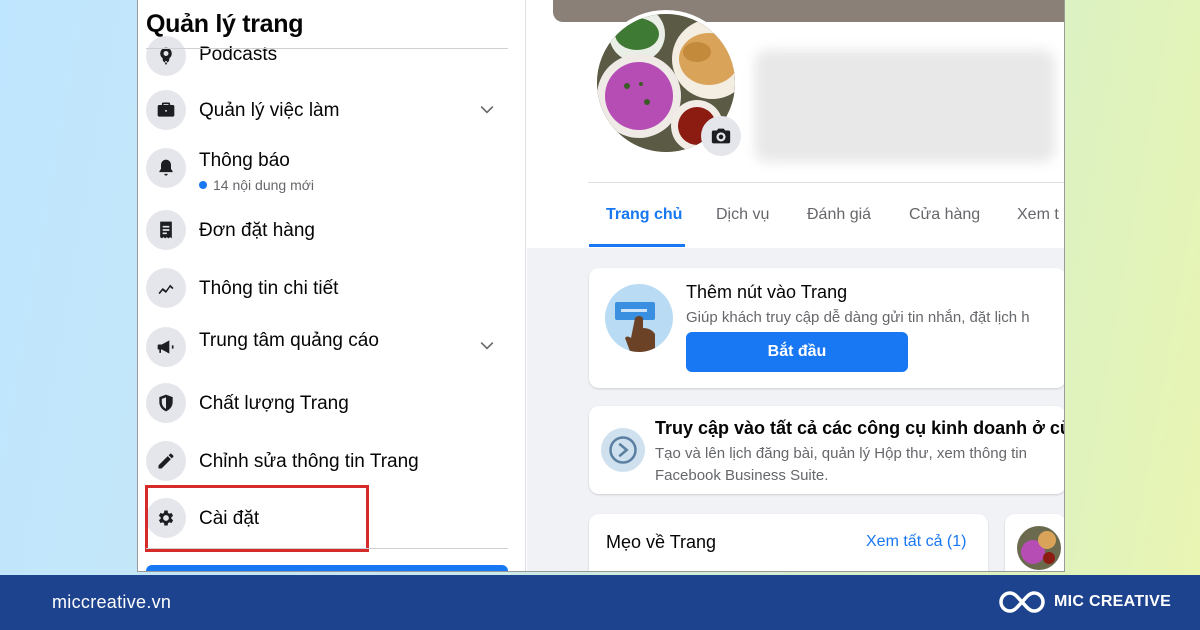 The width and height of the screenshot is (1200, 630). Describe the element at coordinates (944, 215) in the screenshot. I see `tab-shop: Cửa hàng` at that location.